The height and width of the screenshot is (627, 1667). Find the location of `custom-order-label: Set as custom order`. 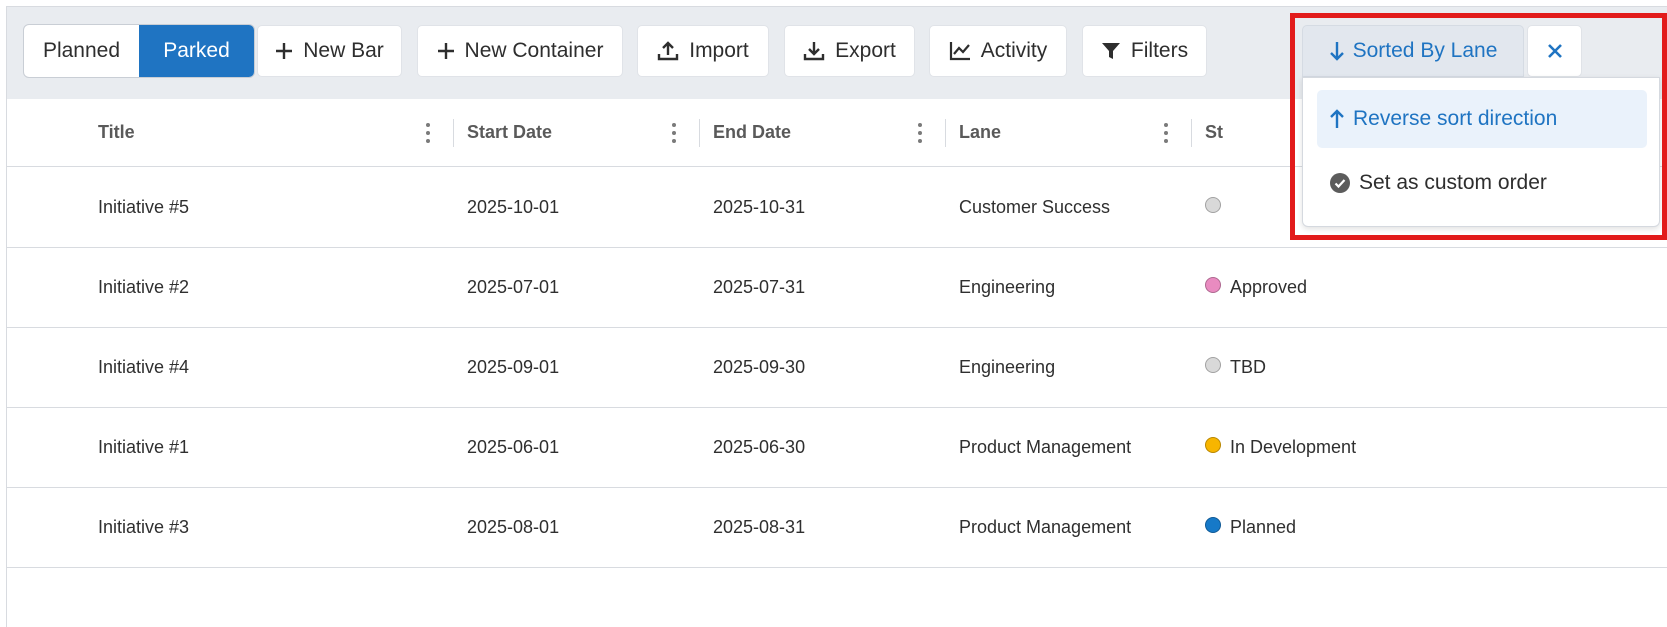

custom-order-label: Set as custom order is located at coordinates (1453, 182).